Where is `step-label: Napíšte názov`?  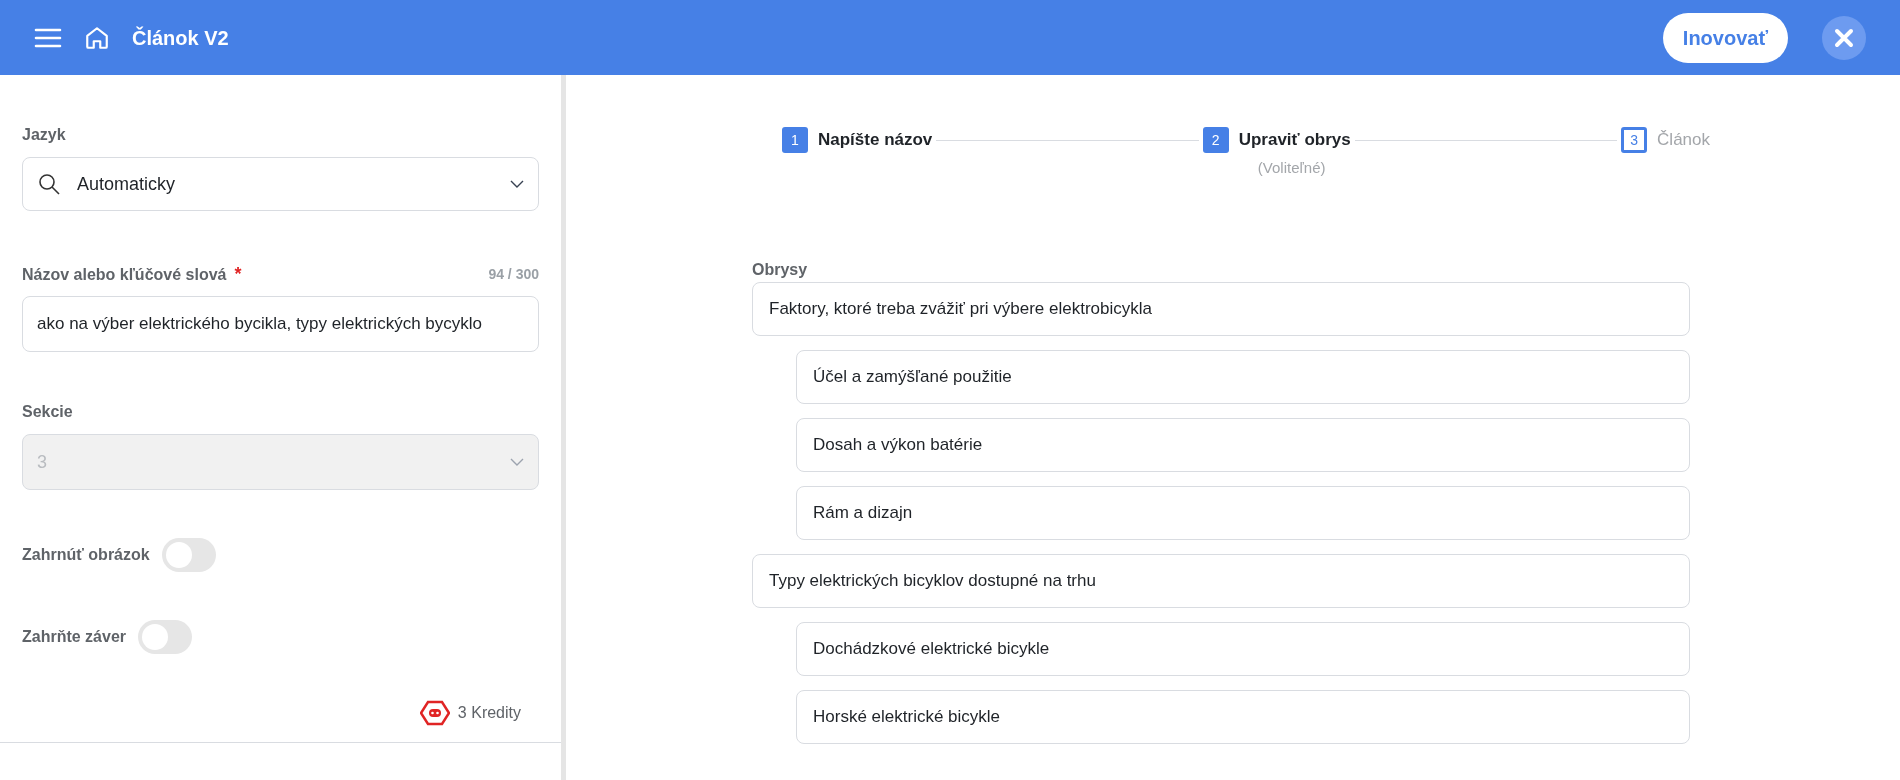 step-label: Napíšte názov is located at coordinates (875, 140).